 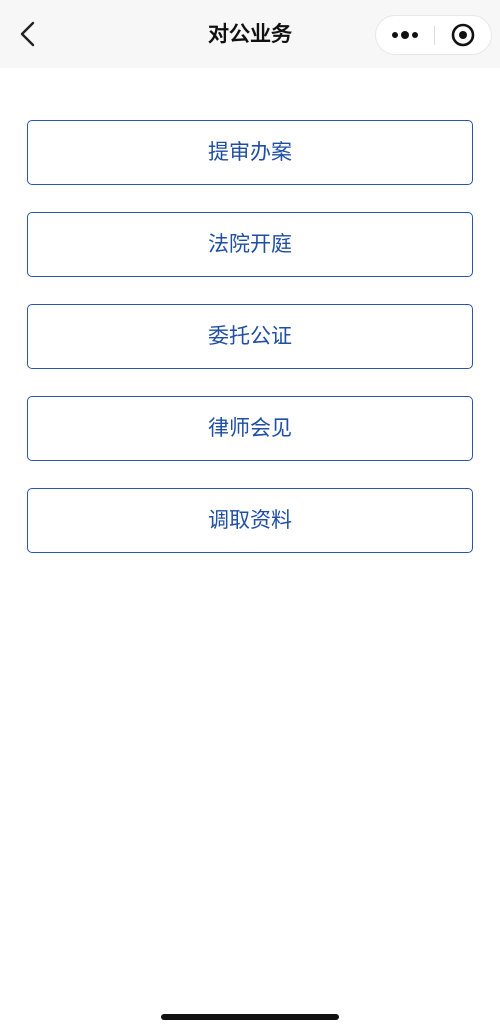 What do you see at coordinates (250, 520) in the screenshot?
I see `menu-button-retrieve-materials: 调取资料` at bounding box center [250, 520].